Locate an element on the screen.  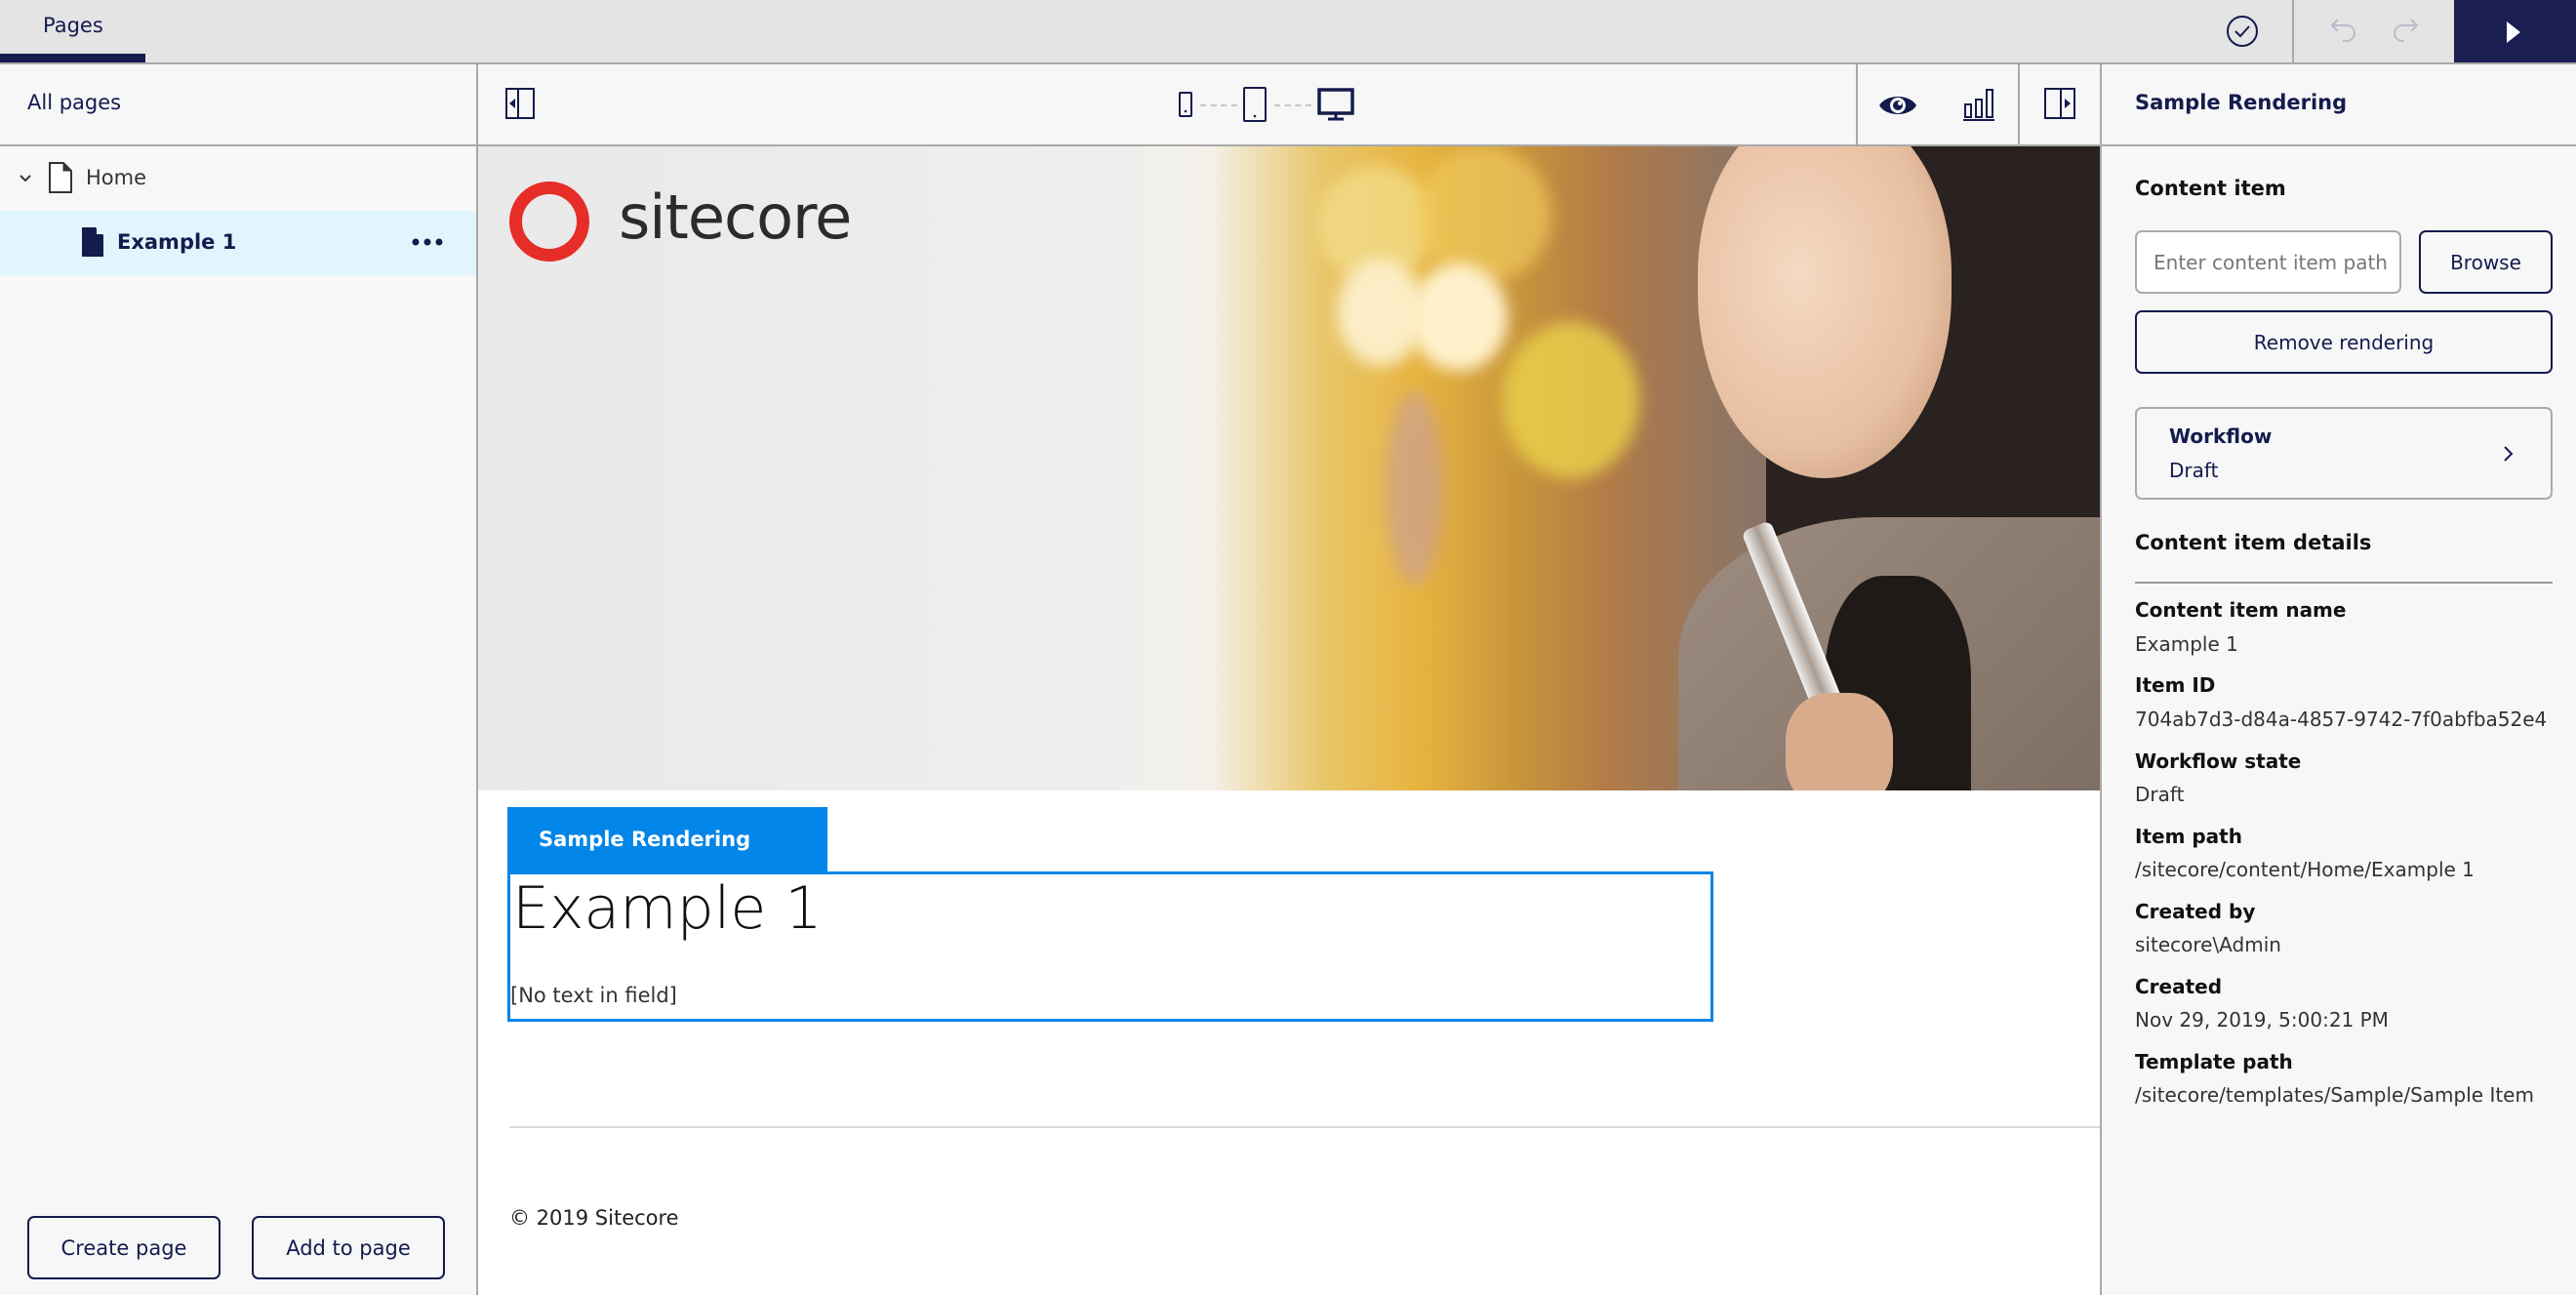
preview-play-button is located at coordinates (2515, 31).